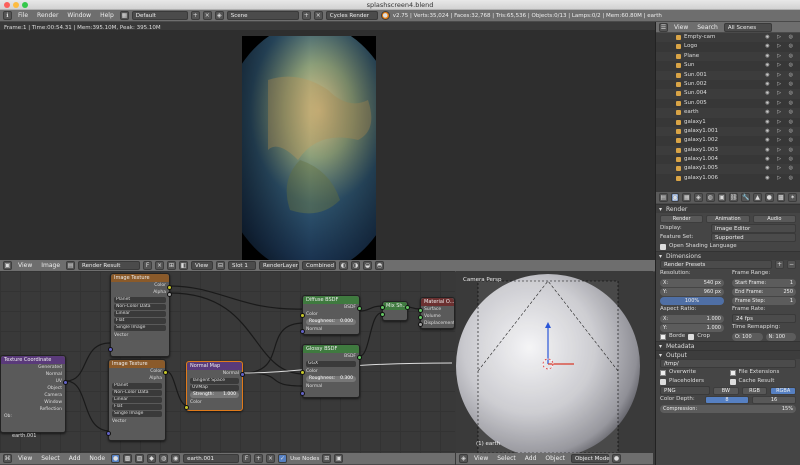  Describe the element at coordinates (331, 364) in the screenshot. I see `distribution-select: GGX` at that location.